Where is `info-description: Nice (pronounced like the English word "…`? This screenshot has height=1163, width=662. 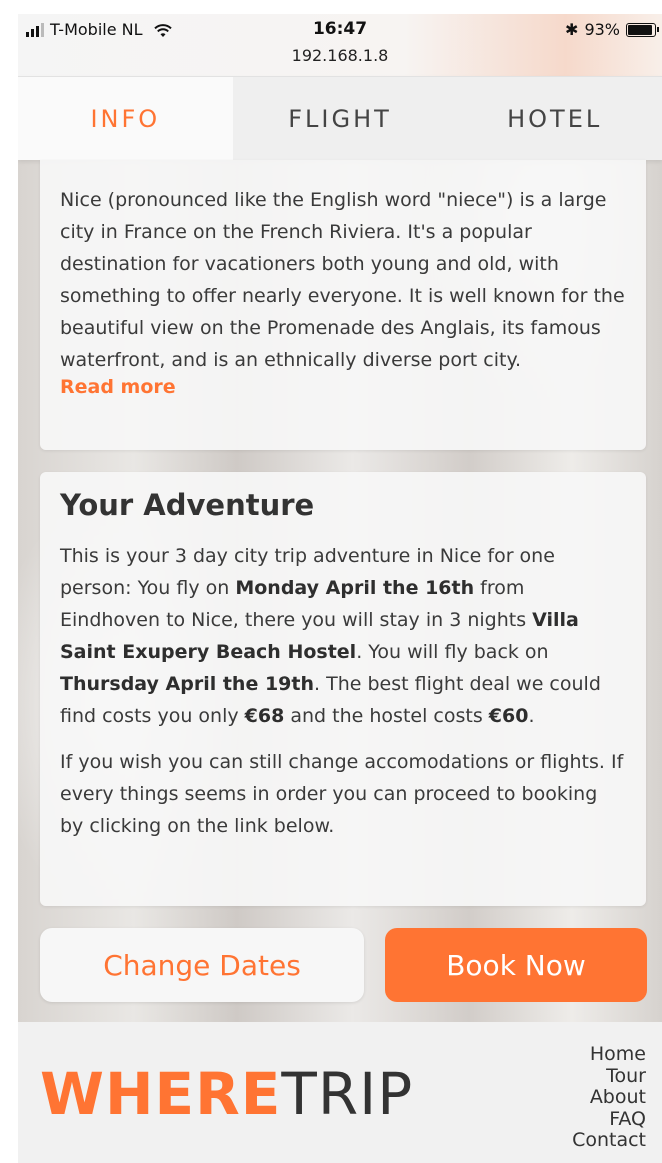 info-description: Nice (pronounced like the English word "… is located at coordinates (342, 280).